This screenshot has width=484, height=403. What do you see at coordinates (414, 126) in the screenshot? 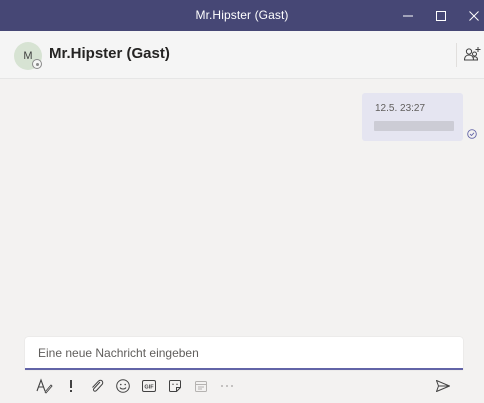
I see `message-content-redacted` at bounding box center [414, 126].